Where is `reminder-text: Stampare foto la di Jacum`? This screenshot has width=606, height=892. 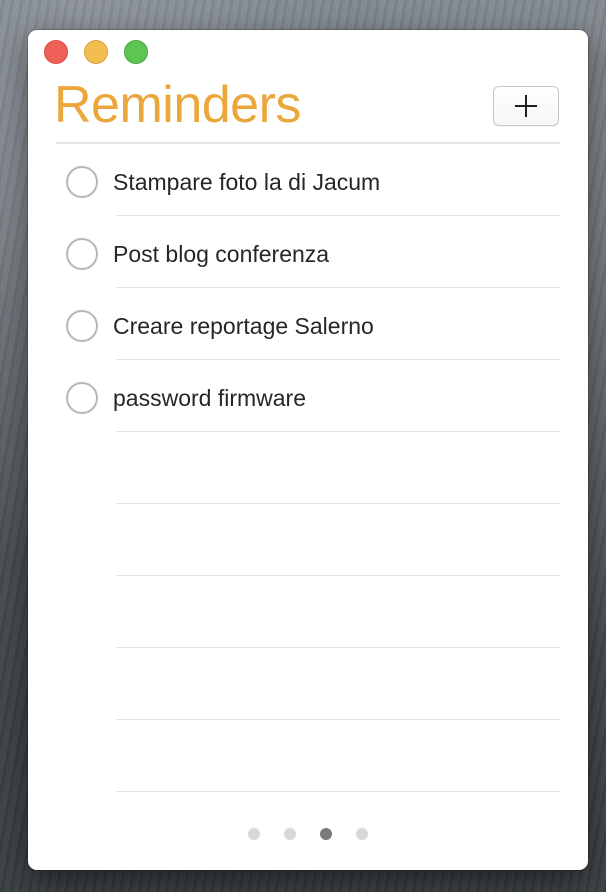 reminder-text: Stampare foto la di Jacum is located at coordinates (246, 182).